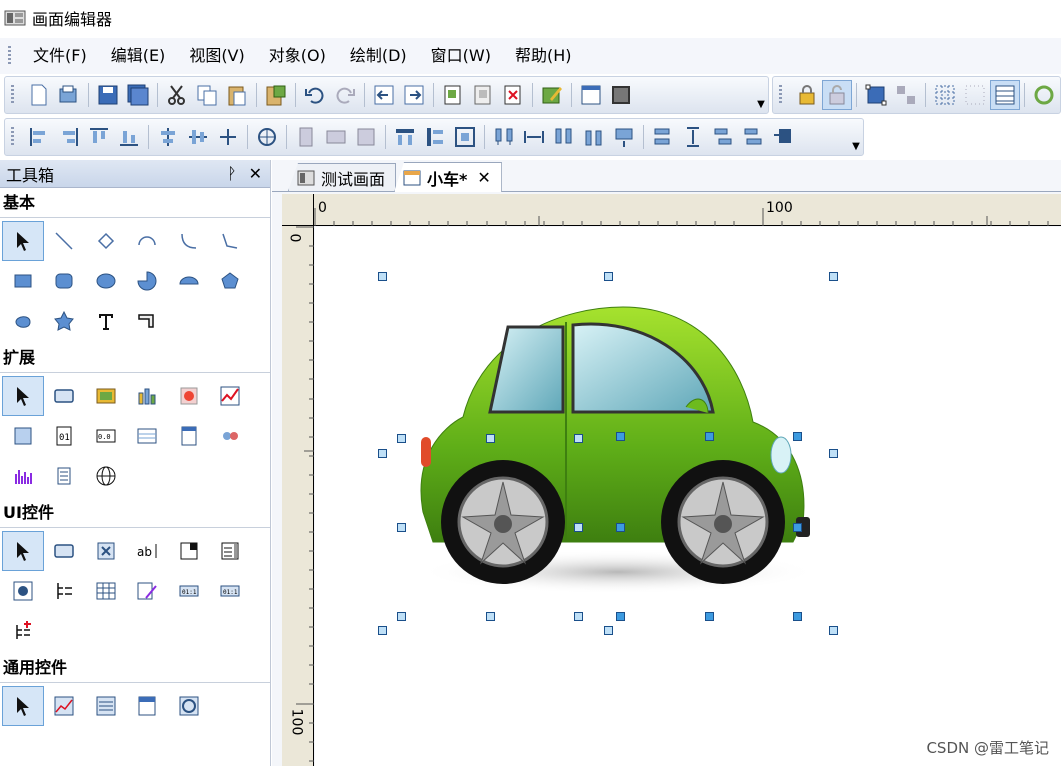 The width and height of the screenshot is (1061, 766). Describe the element at coordinates (624, 137) in the screenshot. I see `distribute-bottom-icon` at that location.